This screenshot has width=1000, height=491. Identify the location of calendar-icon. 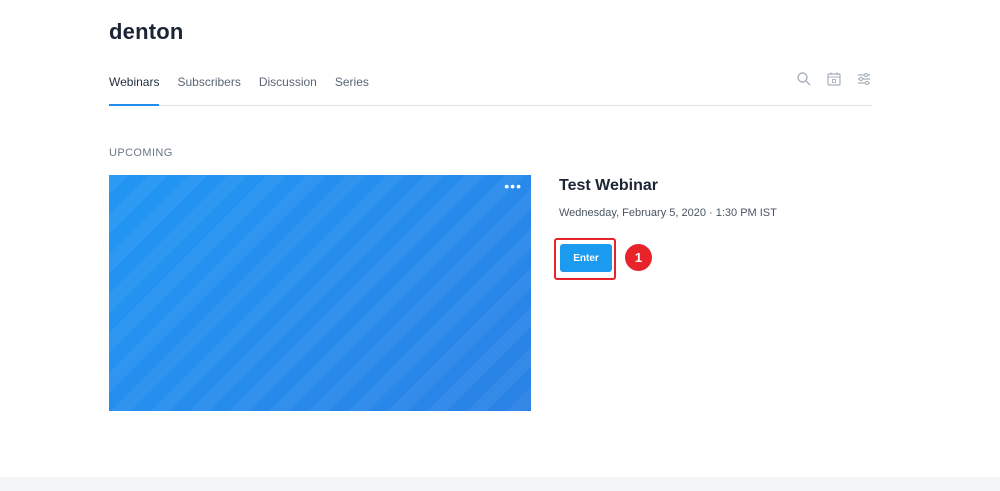
(834, 79).